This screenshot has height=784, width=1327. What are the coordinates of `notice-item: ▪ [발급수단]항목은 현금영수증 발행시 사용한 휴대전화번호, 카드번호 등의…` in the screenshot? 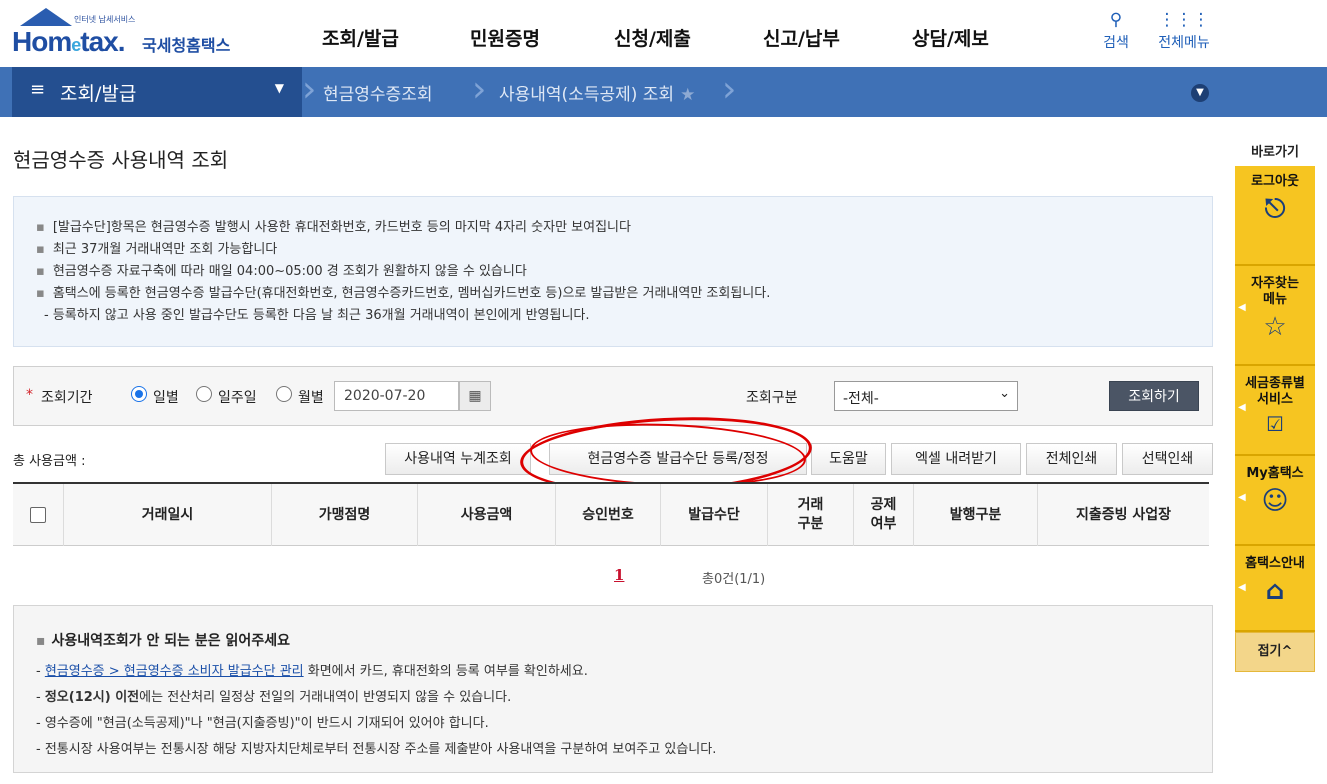 It's located at (613, 228).